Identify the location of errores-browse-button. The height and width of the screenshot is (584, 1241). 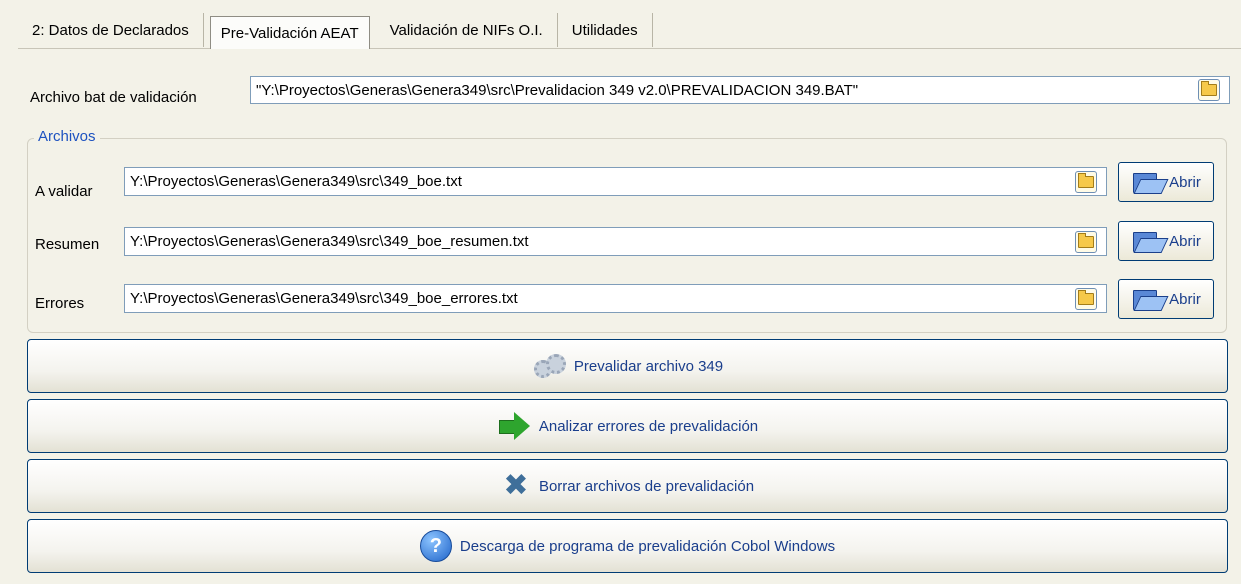
(1086, 299).